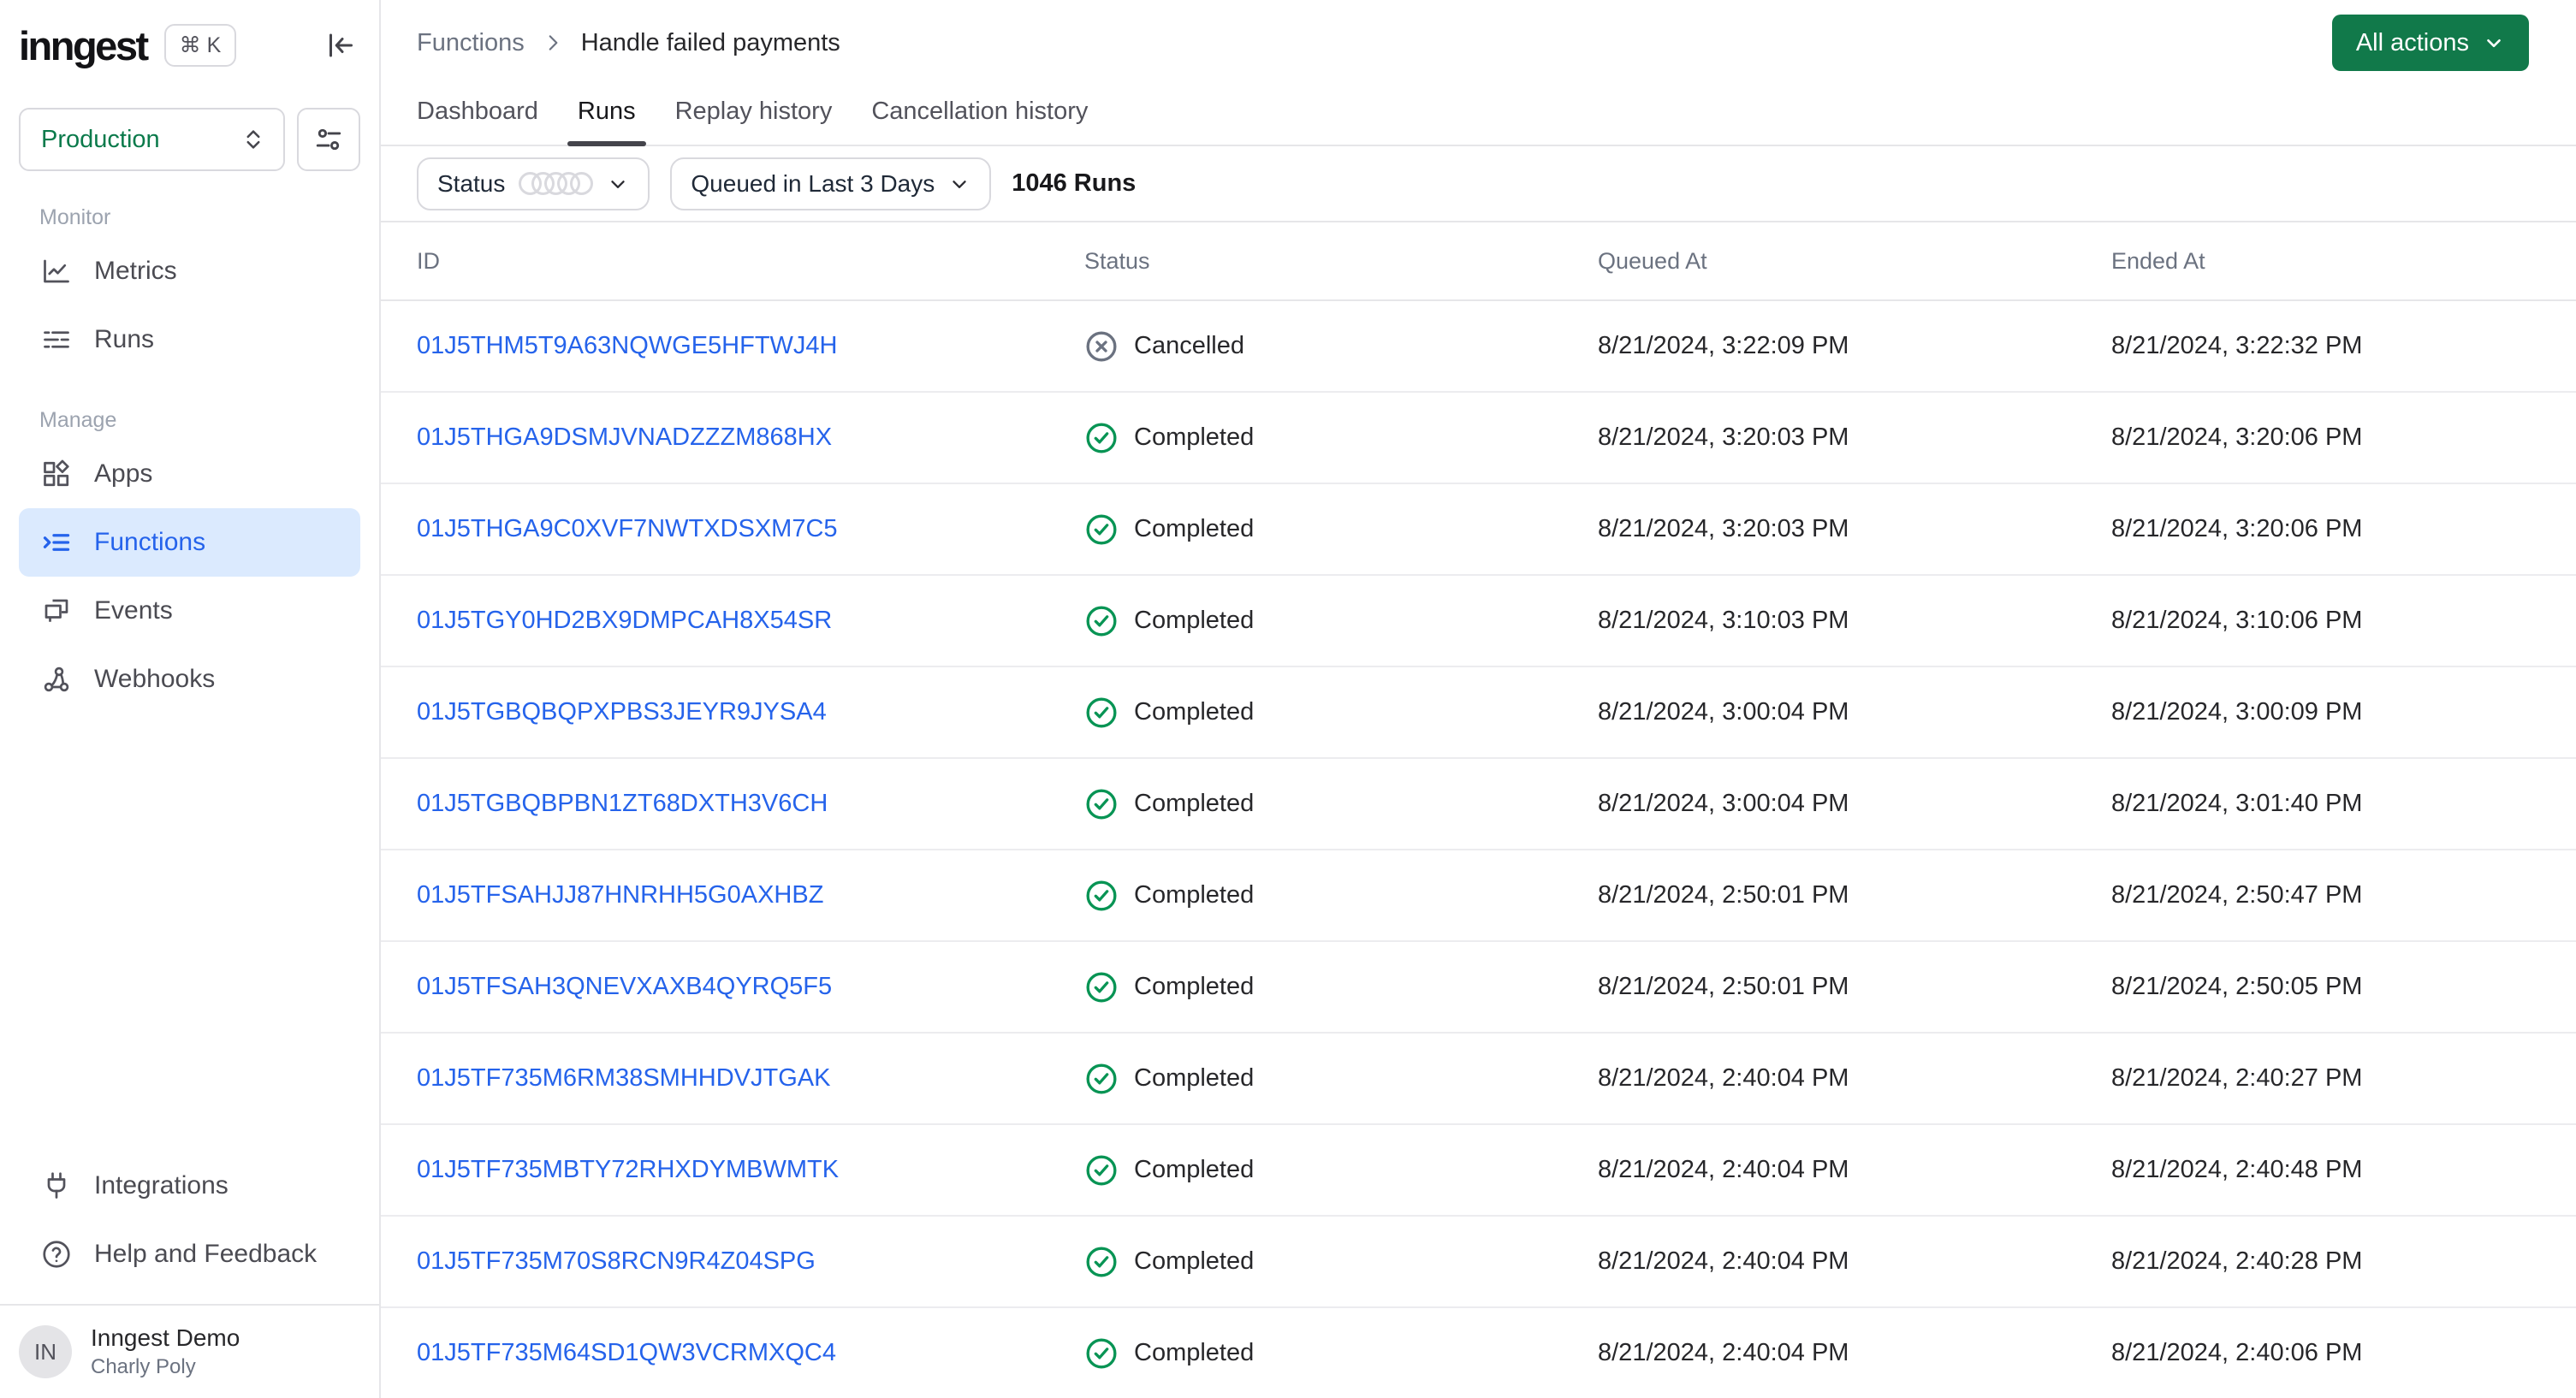 Image resolution: width=2576 pixels, height=1398 pixels. What do you see at coordinates (1723, 803) in the screenshot?
I see `queued-at-value: 8/21/2024, 3:00:04 PM` at bounding box center [1723, 803].